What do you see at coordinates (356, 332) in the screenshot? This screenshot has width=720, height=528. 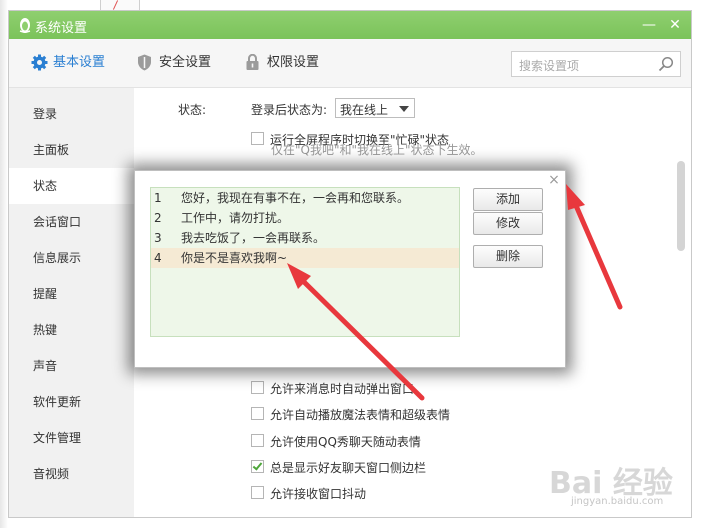 I see `arrow-to-selected-reply` at bounding box center [356, 332].